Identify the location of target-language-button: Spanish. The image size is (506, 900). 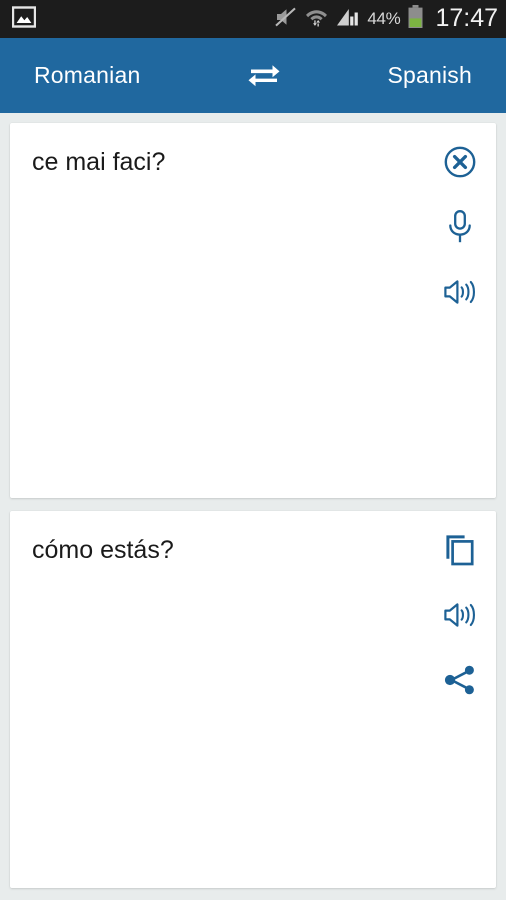
(429, 75).